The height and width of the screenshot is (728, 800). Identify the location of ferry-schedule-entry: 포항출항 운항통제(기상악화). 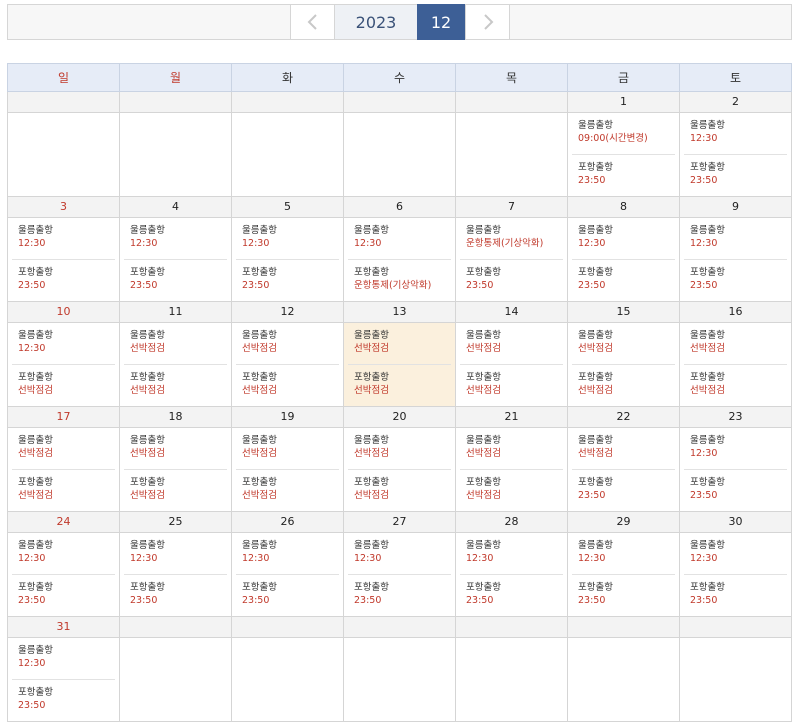
(399, 280).